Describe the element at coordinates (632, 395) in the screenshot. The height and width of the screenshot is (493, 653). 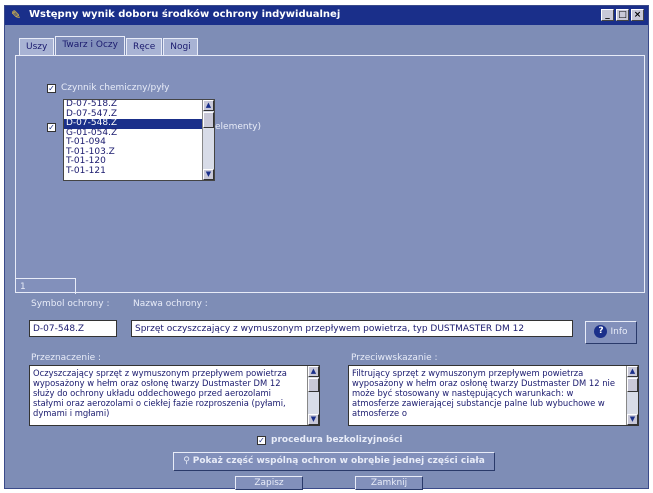
I see `contraindication-scrollbar: ▲ ▼` at that location.